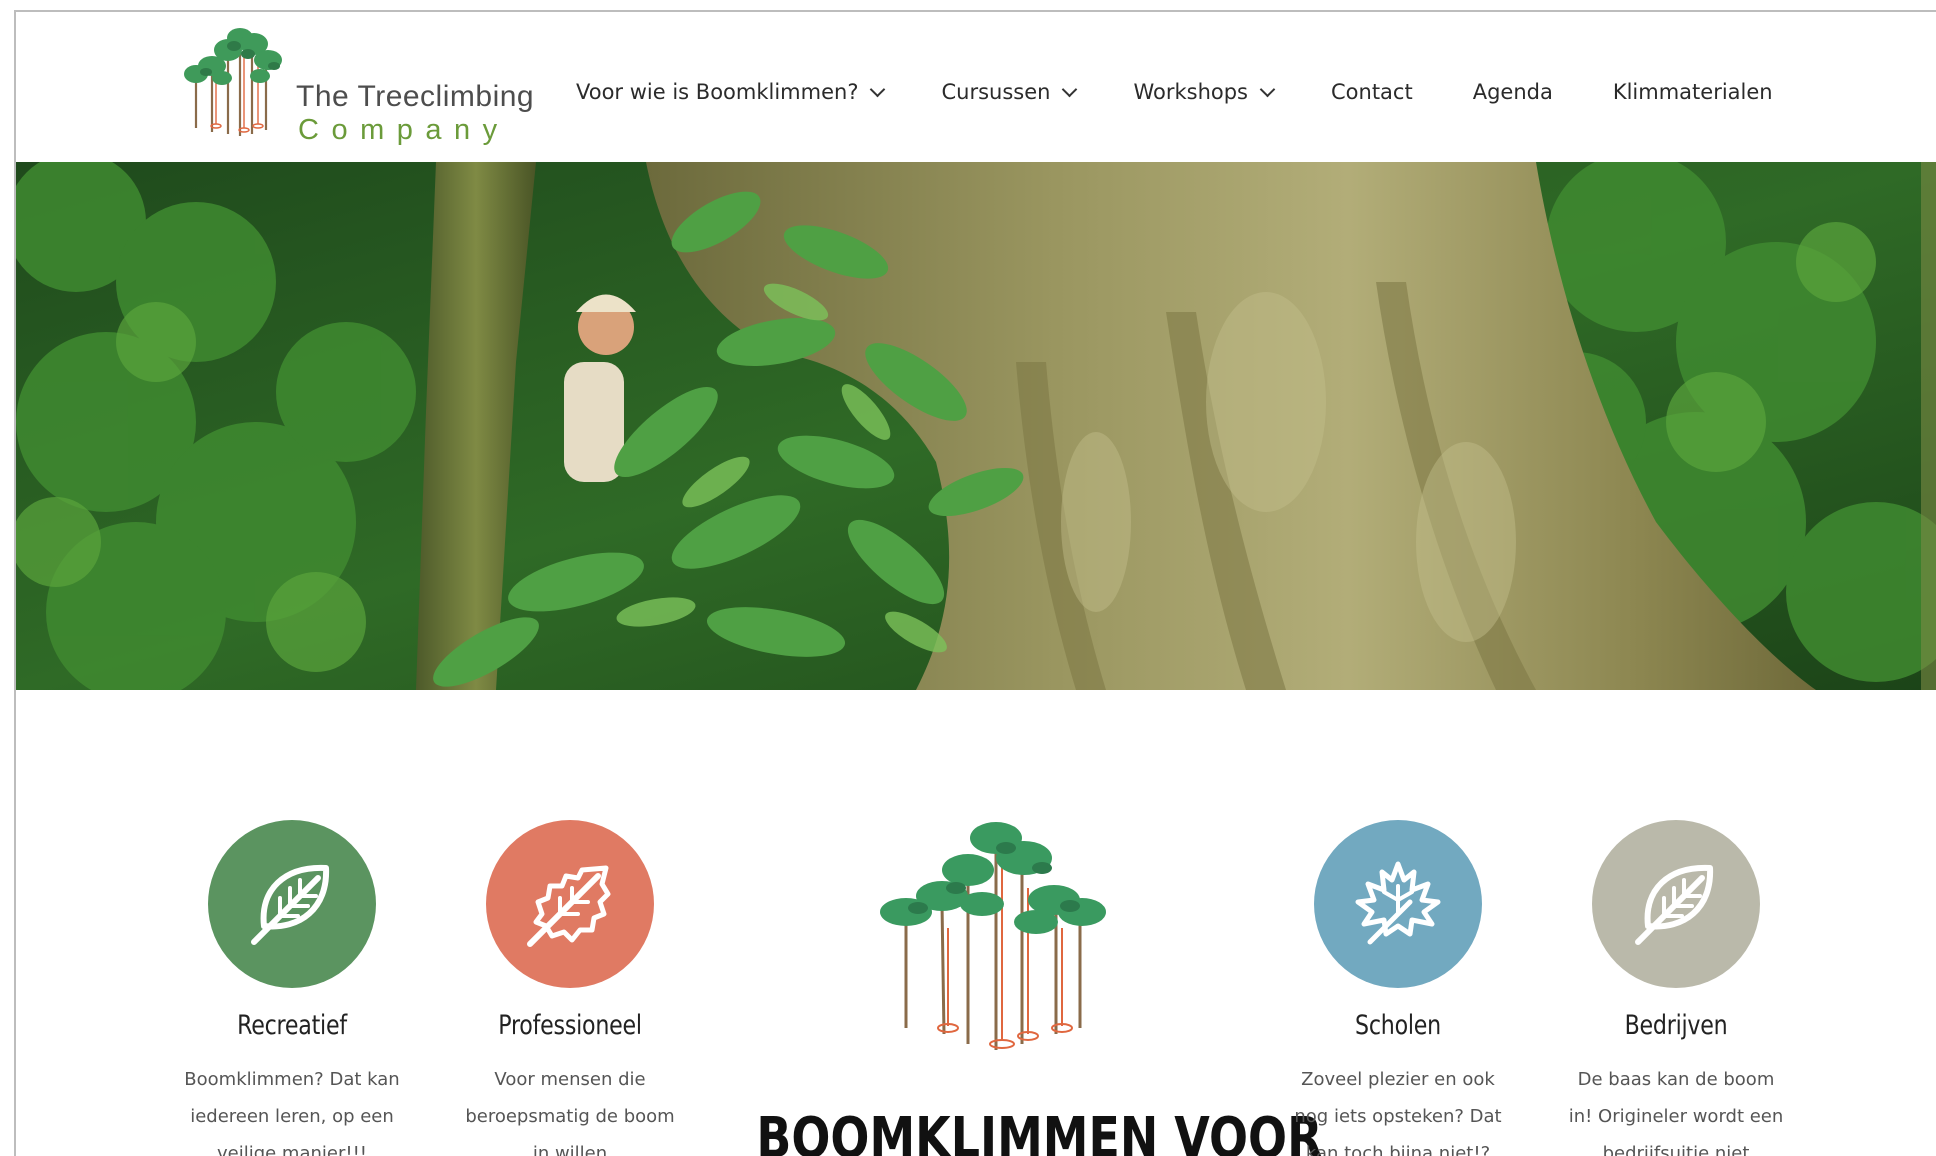 The height and width of the screenshot is (1156, 1936). I want to click on feature-title: Scholen, so click(1398, 1025).